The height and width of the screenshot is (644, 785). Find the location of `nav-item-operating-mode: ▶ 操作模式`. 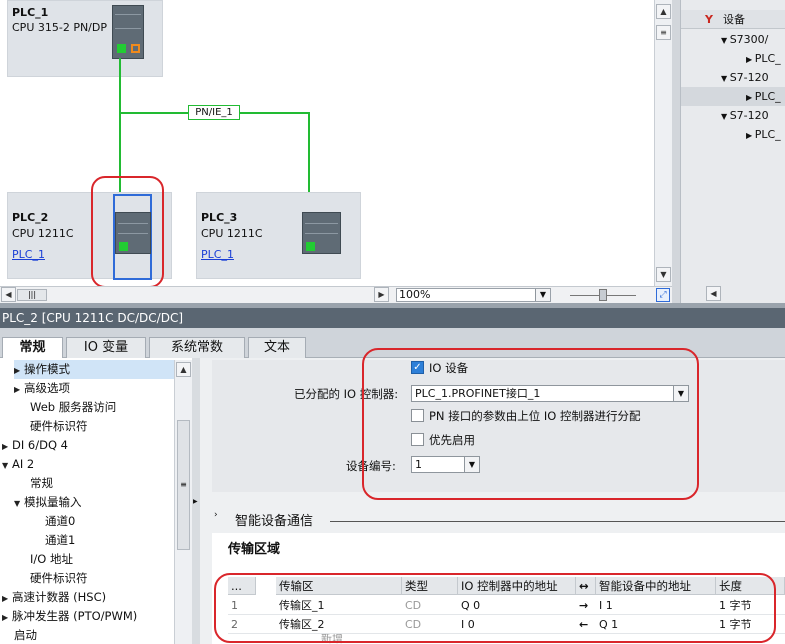

nav-item-operating-mode: ▶ 操作模式 is located at coordinates (94, 369).